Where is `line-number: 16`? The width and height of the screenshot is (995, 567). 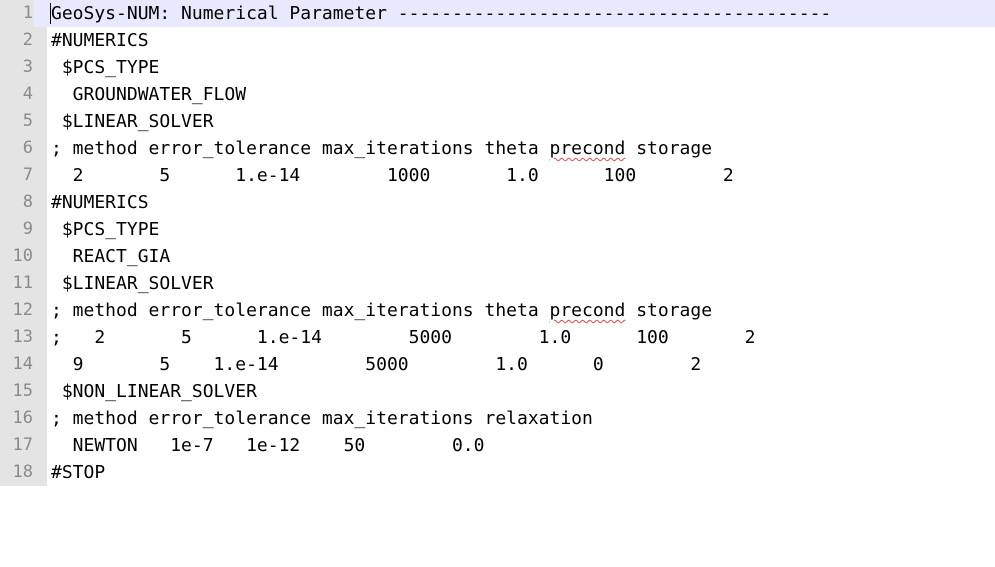
line-number: 16 is located at coordinates (22, 418).